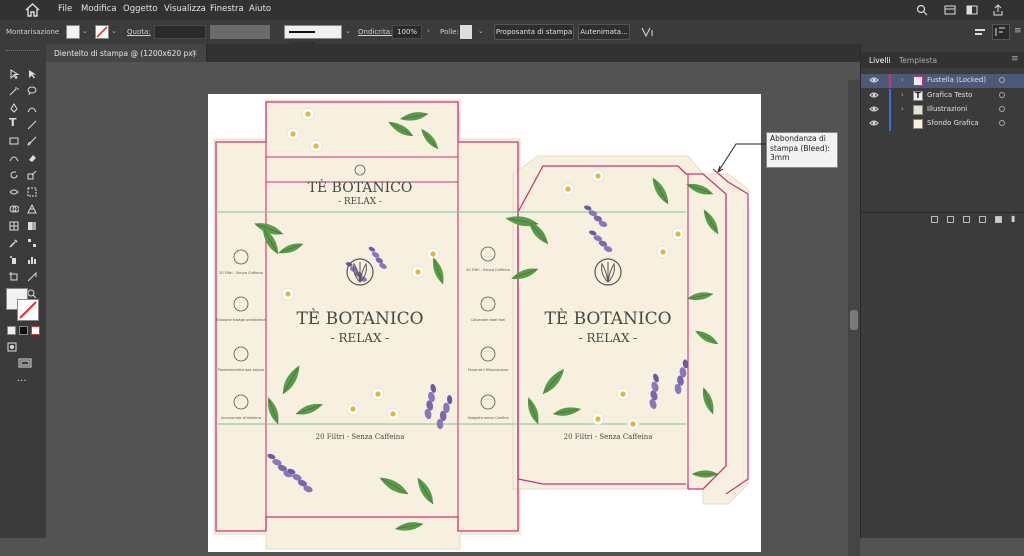 This screenshot has height=556, width=1024. What do you see at coordinates (466, 32) in the screenshot?
I see `style-swatch` at bounding box center [466, 32].